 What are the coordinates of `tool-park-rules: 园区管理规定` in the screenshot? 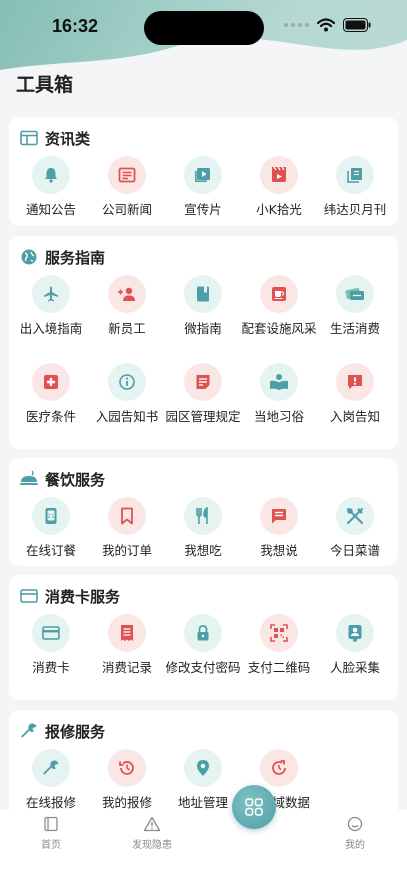 It's located at (203, 394).